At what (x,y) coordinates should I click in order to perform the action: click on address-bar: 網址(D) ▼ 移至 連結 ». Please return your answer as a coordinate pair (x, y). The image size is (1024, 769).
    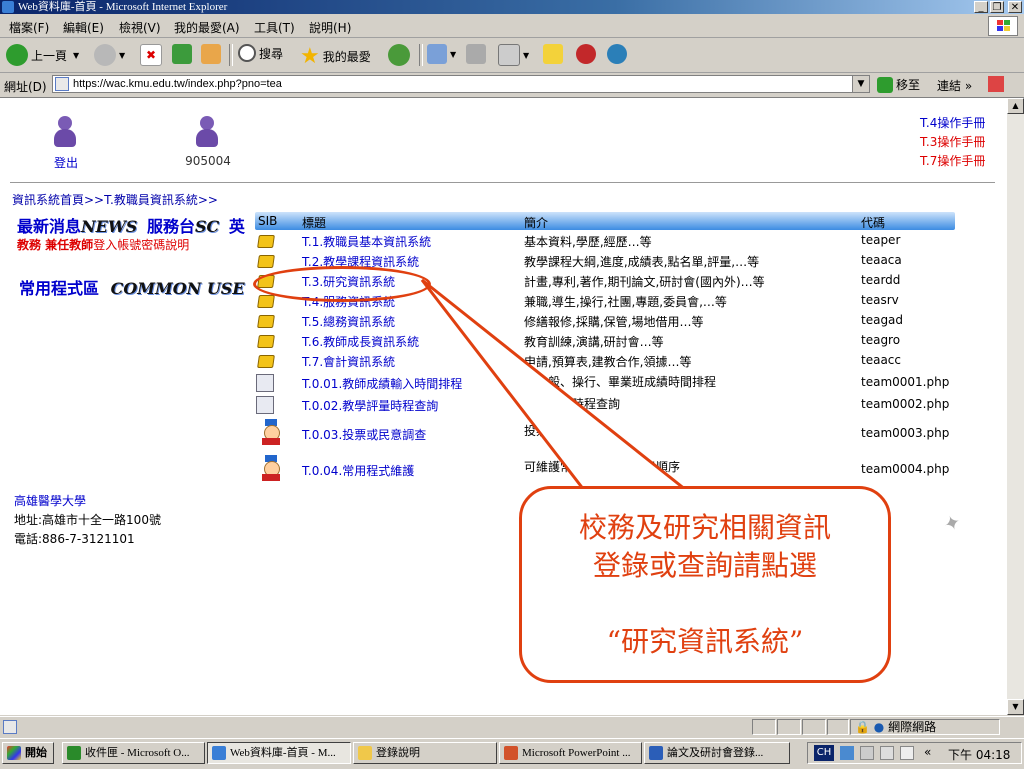
    Looking at the image, I should click on (512, 85).